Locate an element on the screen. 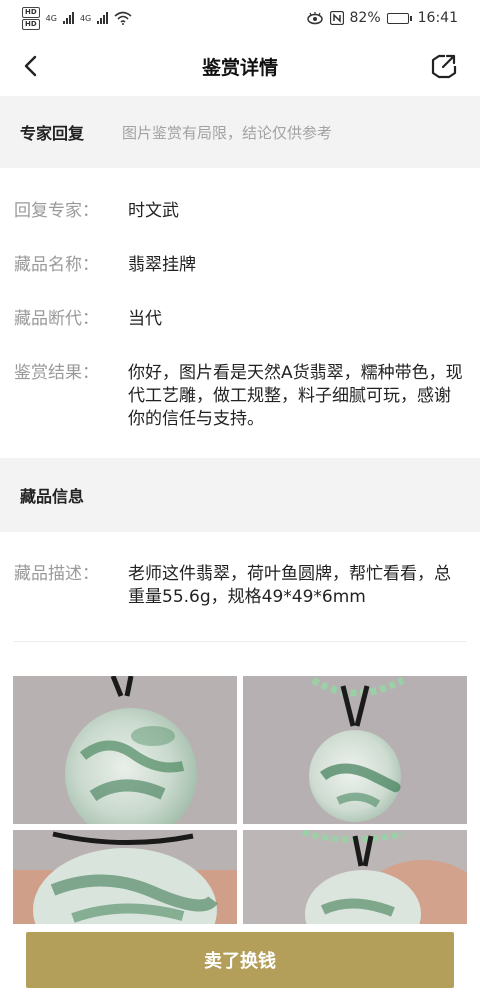 This screenshot has height=996, width=480. expert-reply-title: 专家回复 is located at coordinates (52, 133).